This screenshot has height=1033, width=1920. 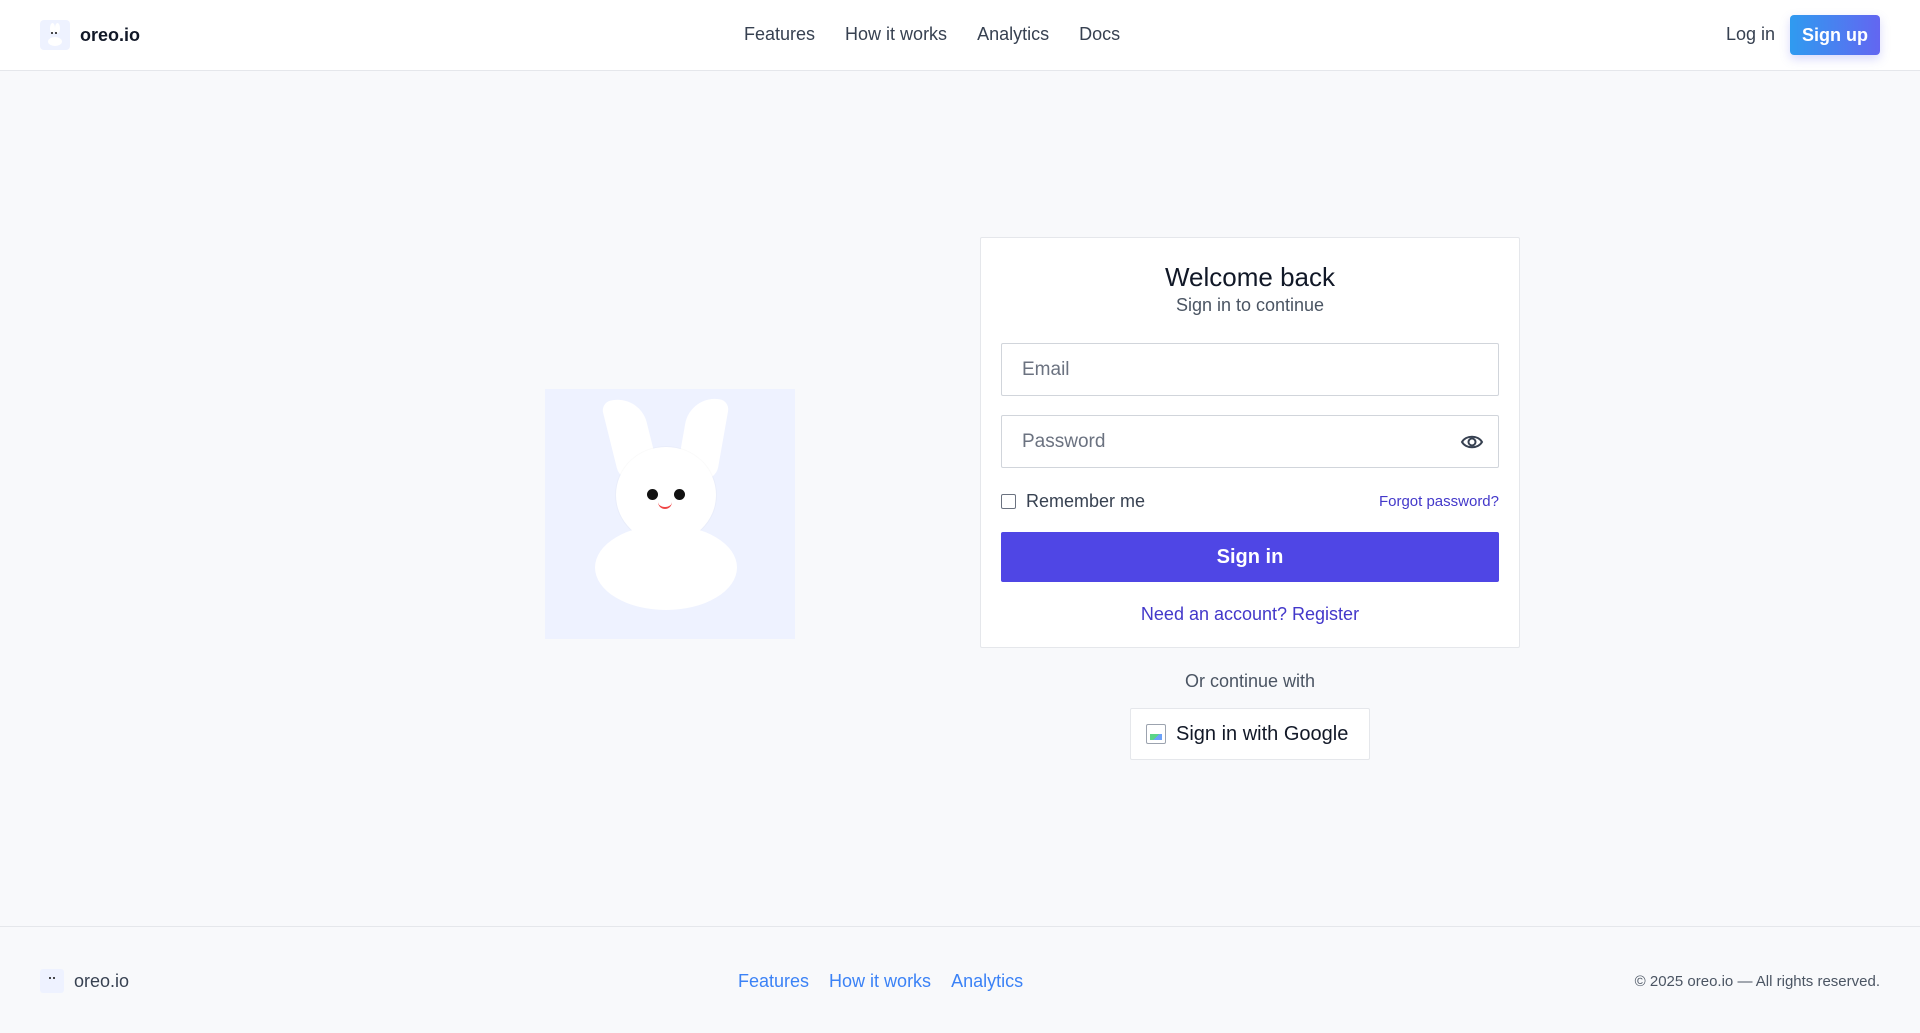 What do you see at coordinates (1750, 34) in the screenshot?
I see `login-link: Log in` at bounding box center [1750, 34].